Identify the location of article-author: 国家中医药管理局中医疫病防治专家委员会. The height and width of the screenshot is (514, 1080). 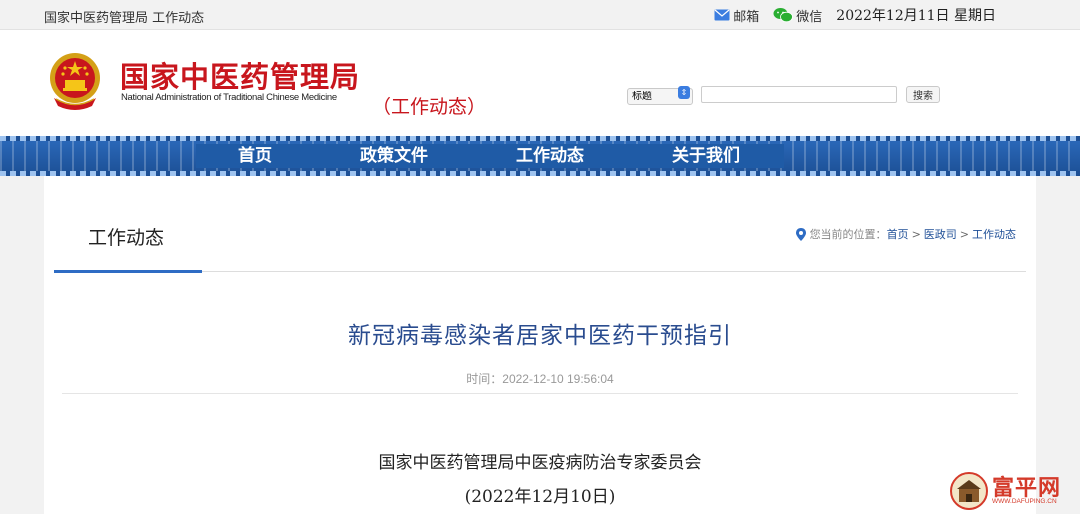
(540, 463).